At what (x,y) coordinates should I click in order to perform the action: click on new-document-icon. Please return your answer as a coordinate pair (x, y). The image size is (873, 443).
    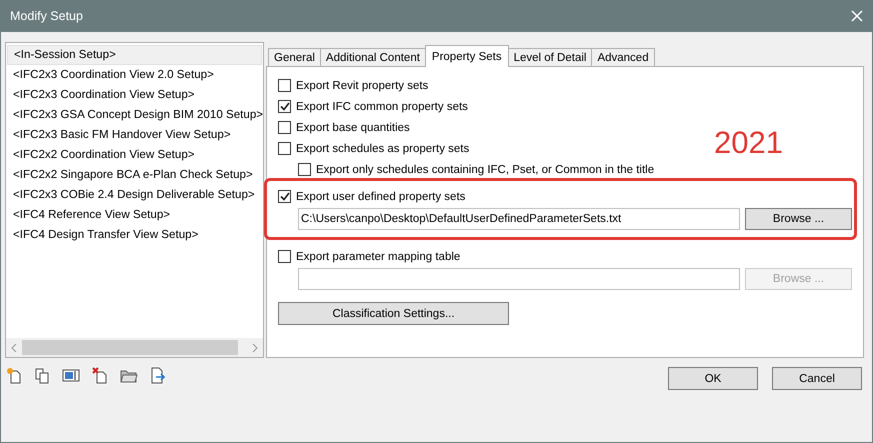
    Looking at the image, I should click on (14, 375).